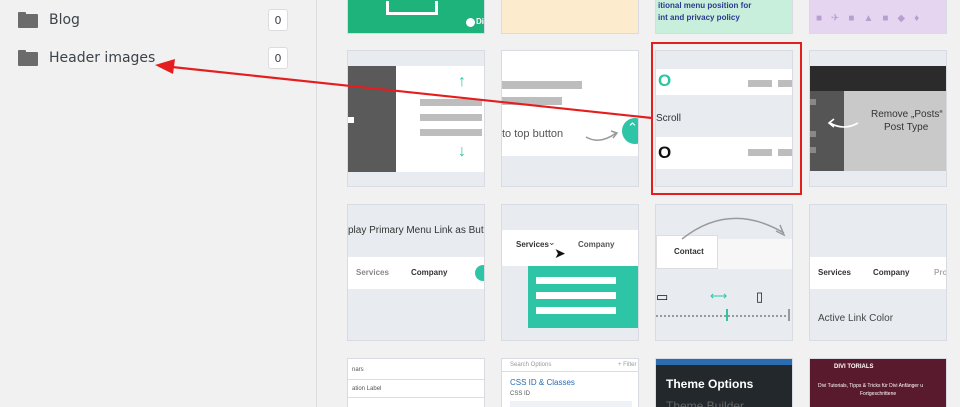 The height and width of the screenshot is (407, 960). What do you see at coordinates (627, 365) in the screenshot?
I see `field-label: + Filter` at bounding box center [627, 365].